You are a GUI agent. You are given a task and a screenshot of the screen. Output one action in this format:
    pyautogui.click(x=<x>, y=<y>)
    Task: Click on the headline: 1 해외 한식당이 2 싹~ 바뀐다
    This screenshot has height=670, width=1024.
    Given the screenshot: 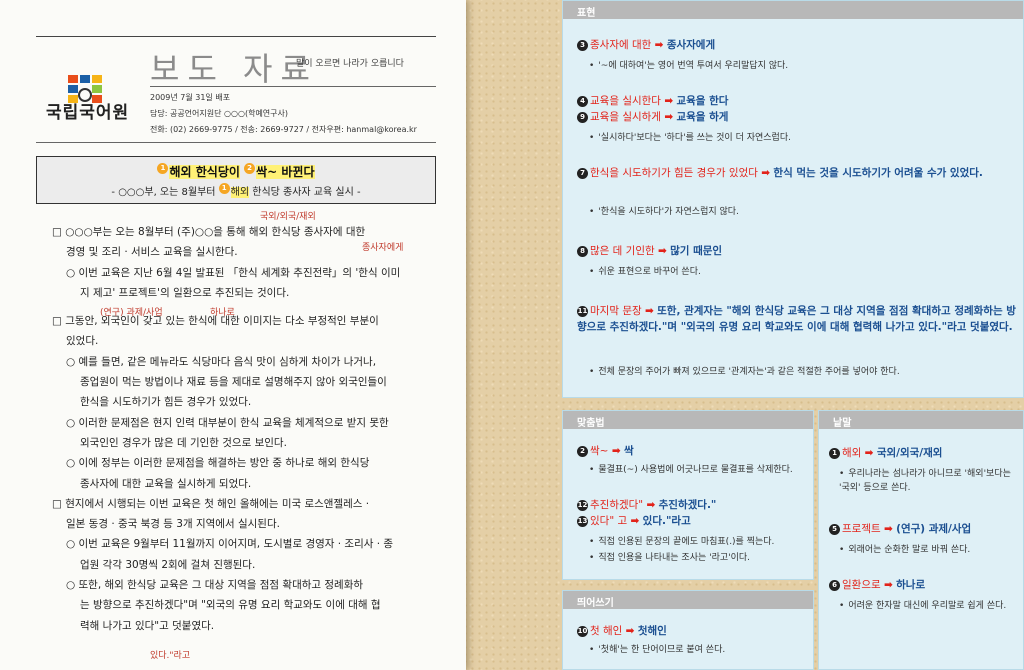 What is the action you would take?
    pyautogui.click(x=236, y=171)
    